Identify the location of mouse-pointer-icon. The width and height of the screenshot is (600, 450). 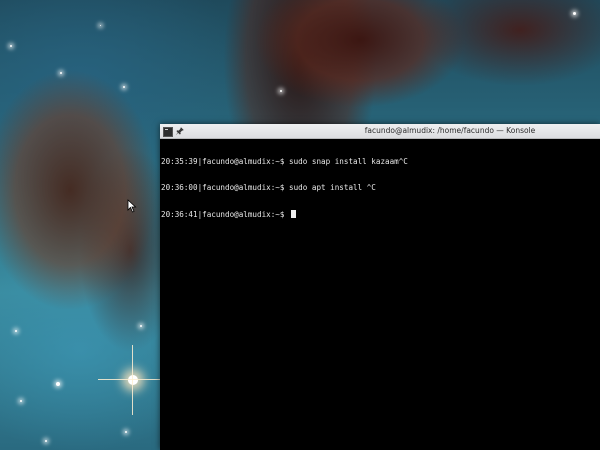
(132, 206).